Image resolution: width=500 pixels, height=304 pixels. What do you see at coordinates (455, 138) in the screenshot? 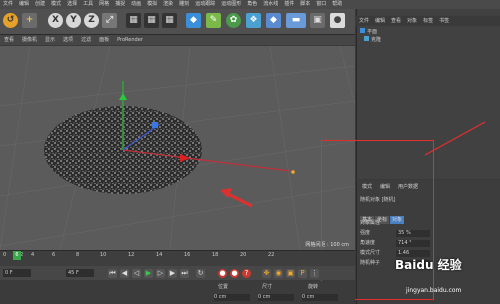
I see `annotation-line` at bounding box center [455, 138].